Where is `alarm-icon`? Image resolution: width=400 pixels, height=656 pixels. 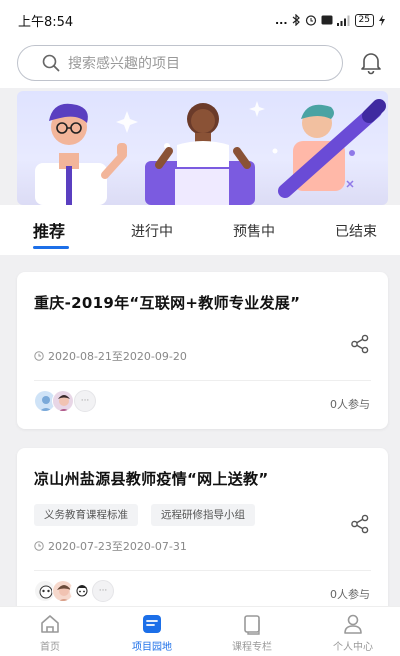
alarm-icon is located at coordinates (310, 20).